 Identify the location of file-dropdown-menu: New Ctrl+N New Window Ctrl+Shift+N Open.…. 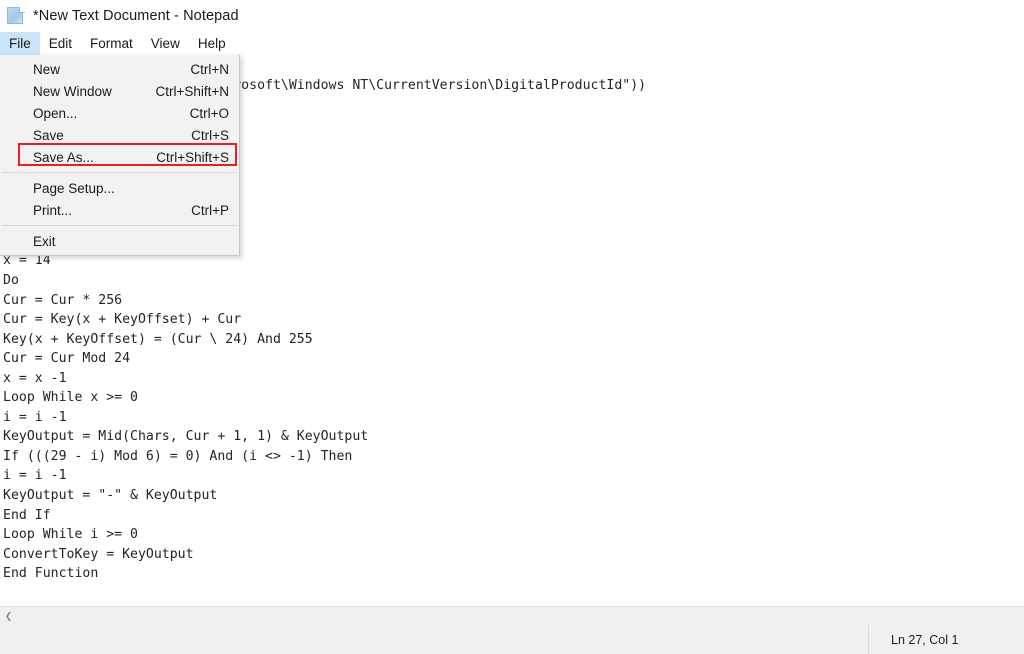
(120, 155).